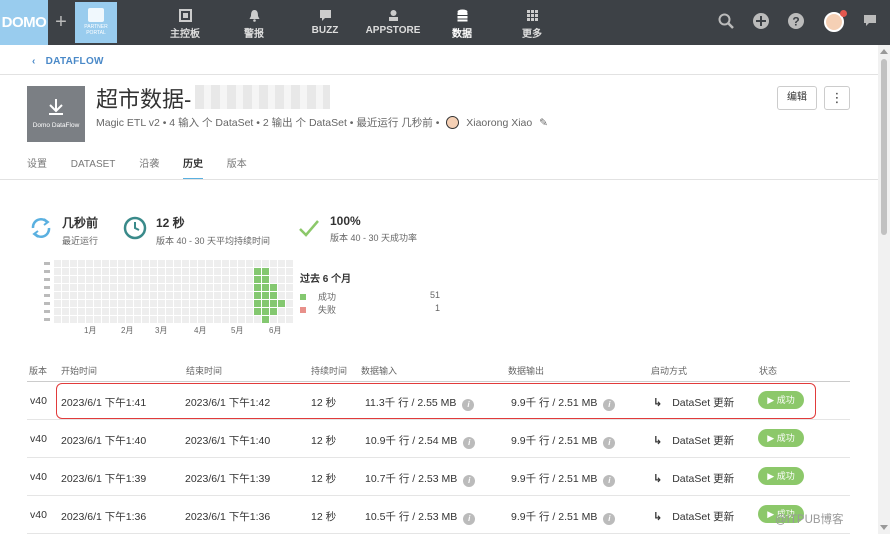 Image resolution: width=890 pixels, height=534 pixels. I want to click on output-text: 9.9千 行 / 2.51 MB, so click(554, 479).